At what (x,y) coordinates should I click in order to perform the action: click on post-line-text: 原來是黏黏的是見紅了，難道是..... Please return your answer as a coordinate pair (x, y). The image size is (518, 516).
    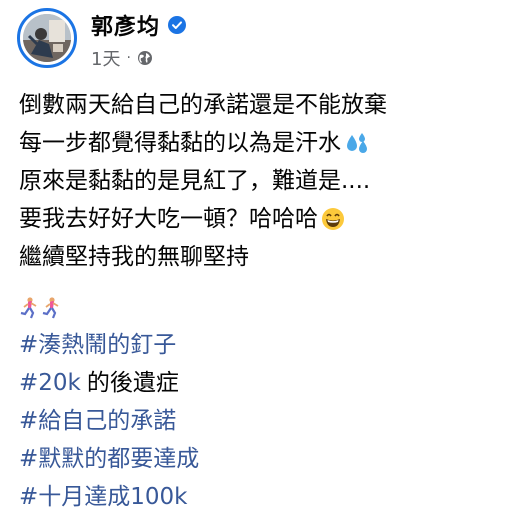
    Looking at the image, I should click on (195, 181).